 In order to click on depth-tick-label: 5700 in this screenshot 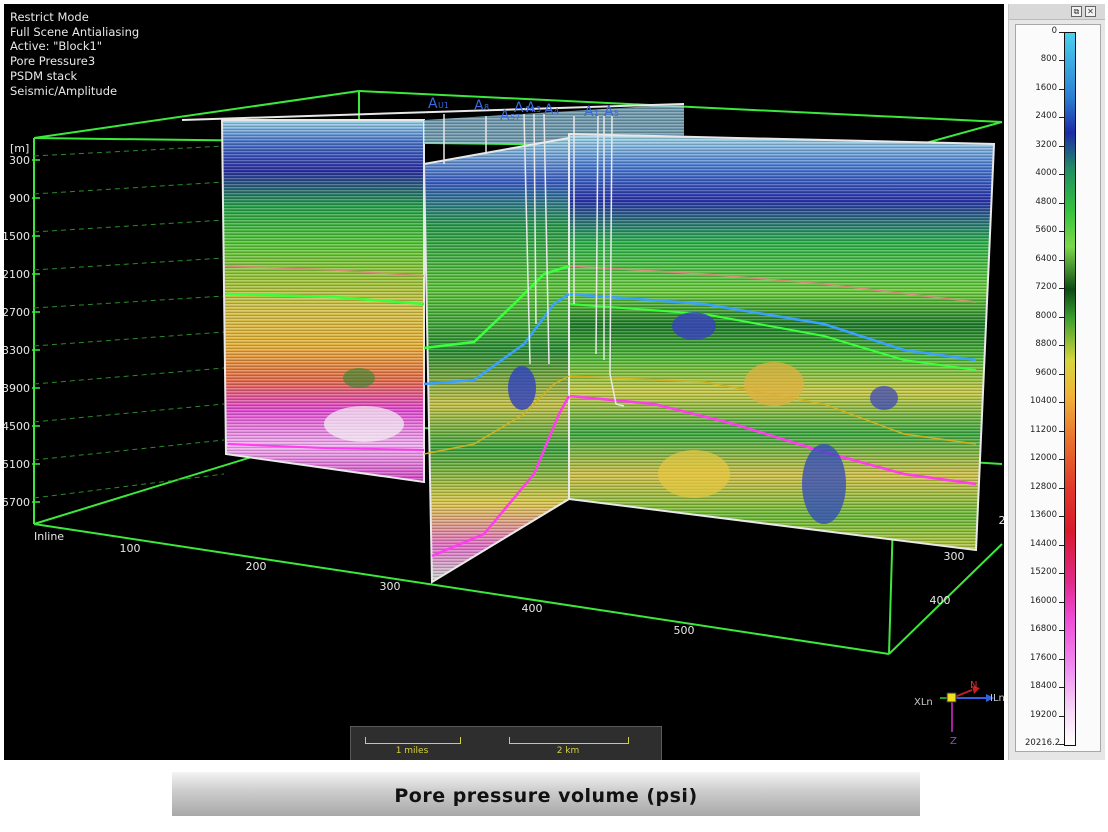, I will do `click(17, 502)`.